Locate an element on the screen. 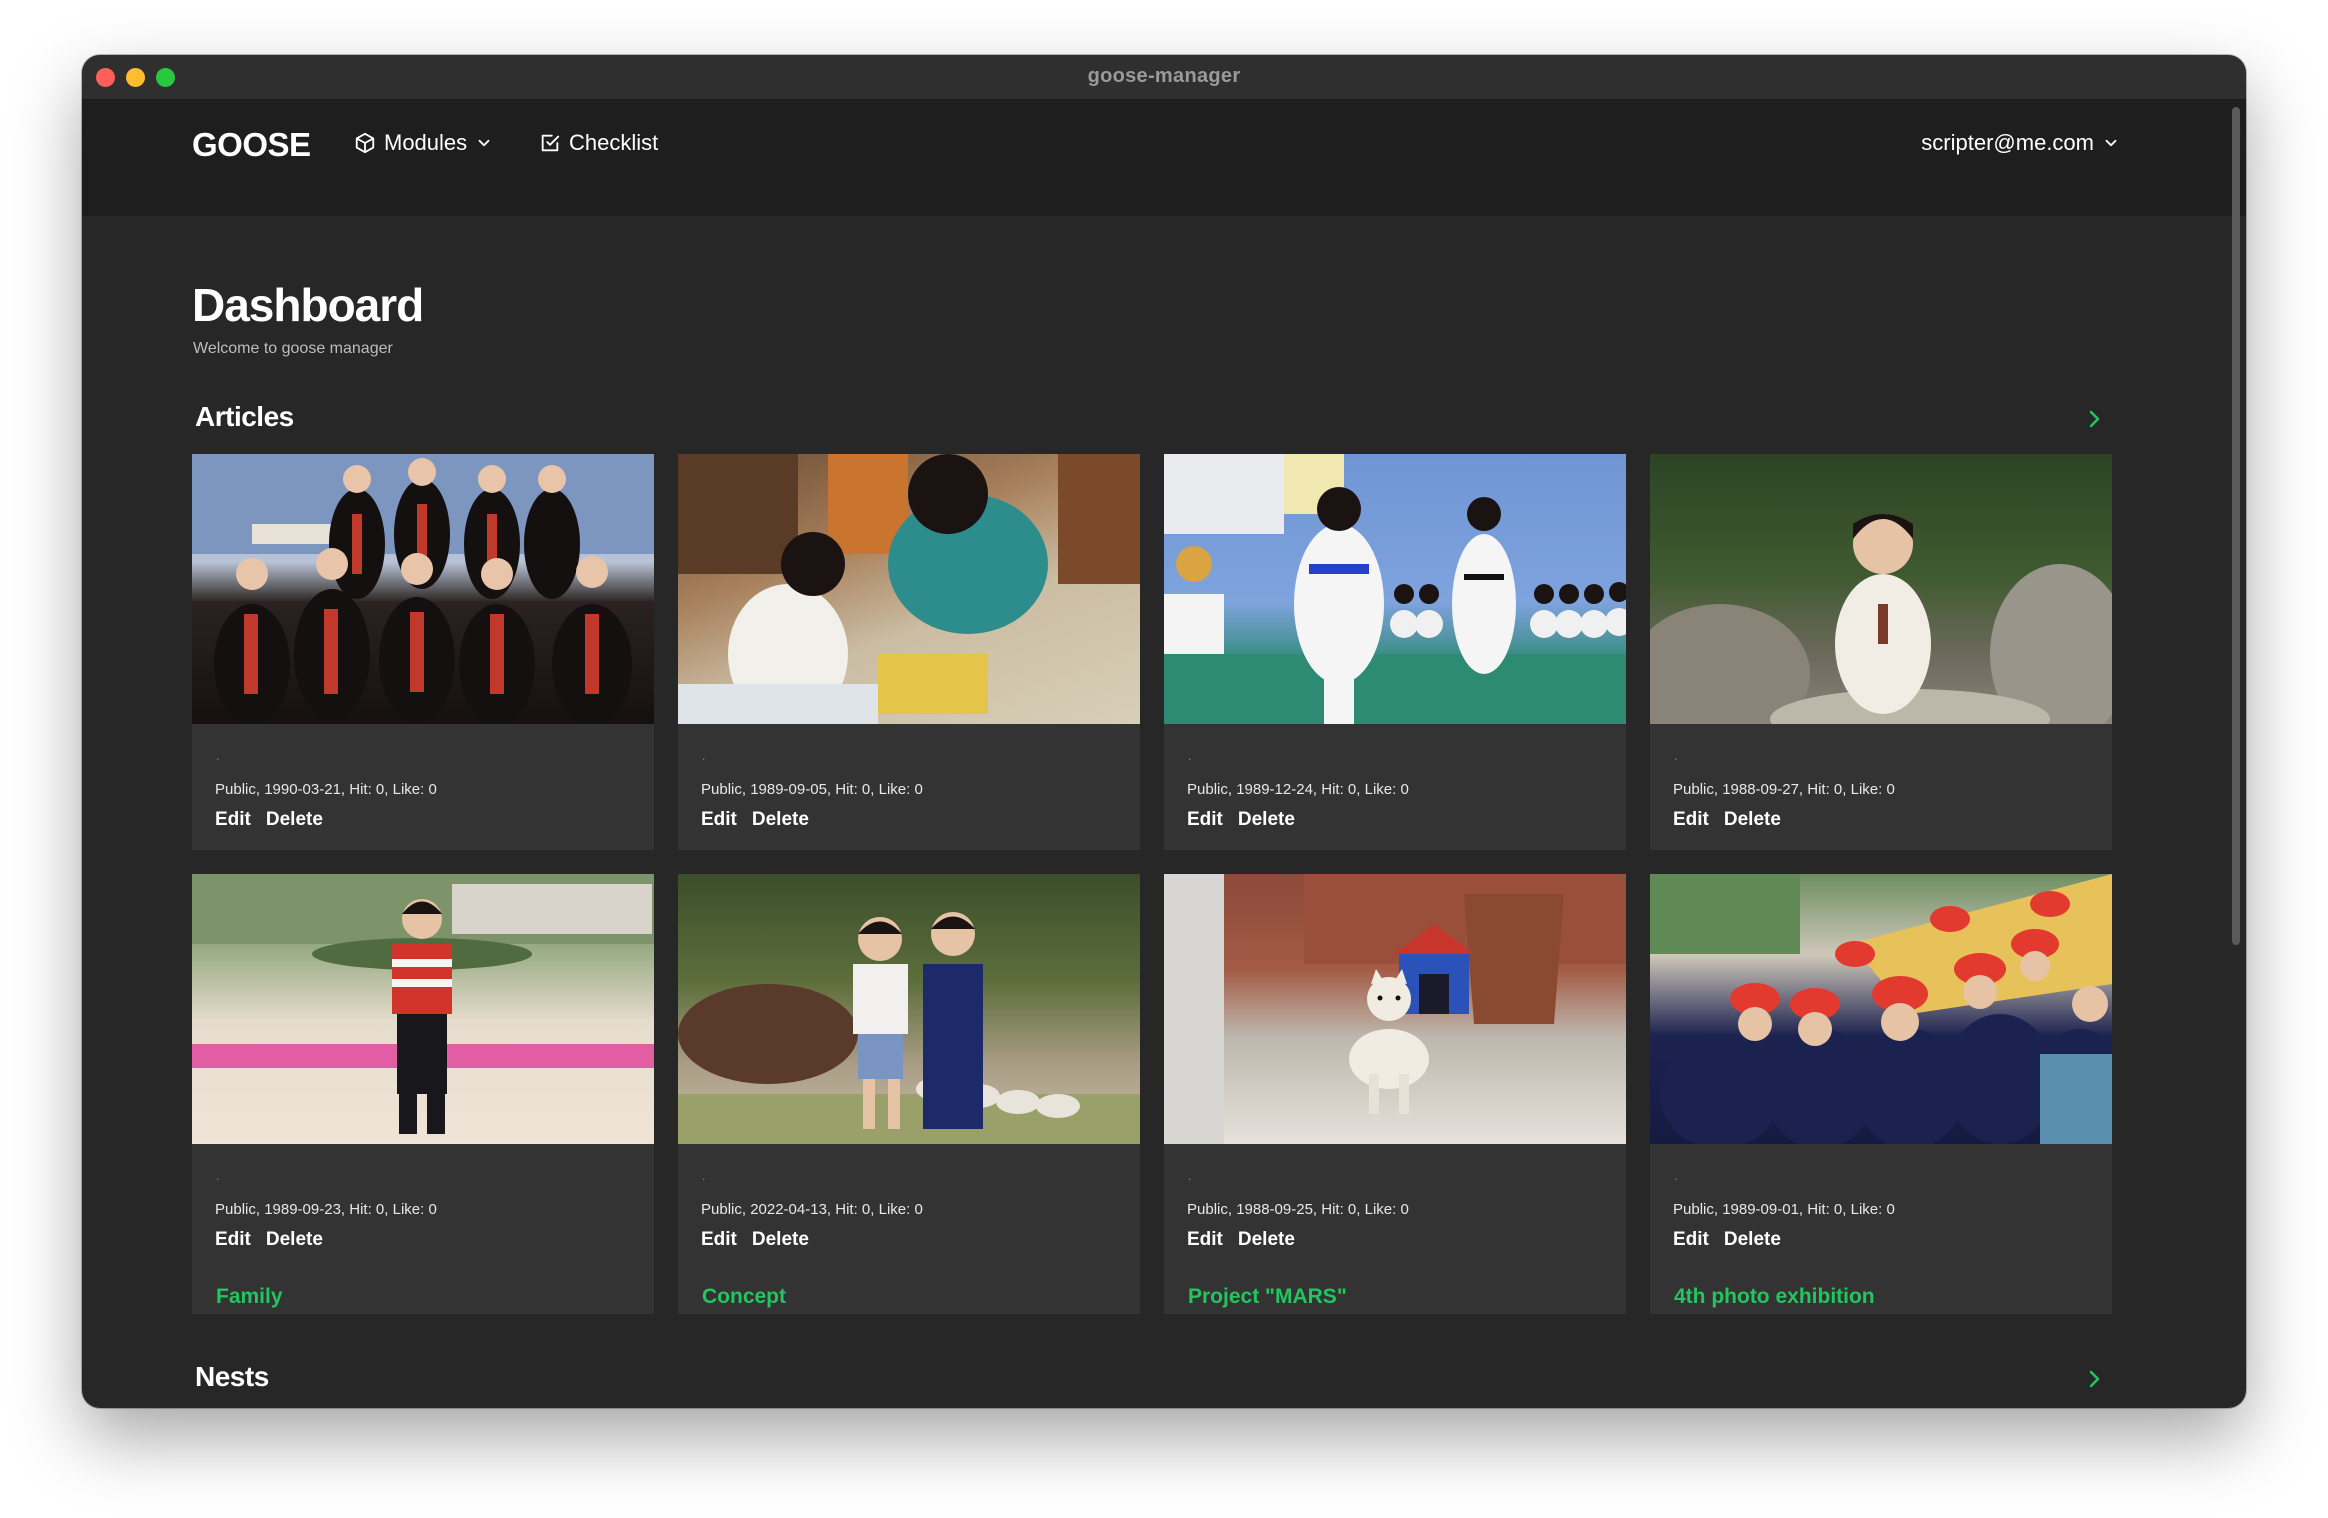 The width and height of the screenshot is (2328, 1518). nav-checklist-link: Checklist is located at coordinates (598, 143).